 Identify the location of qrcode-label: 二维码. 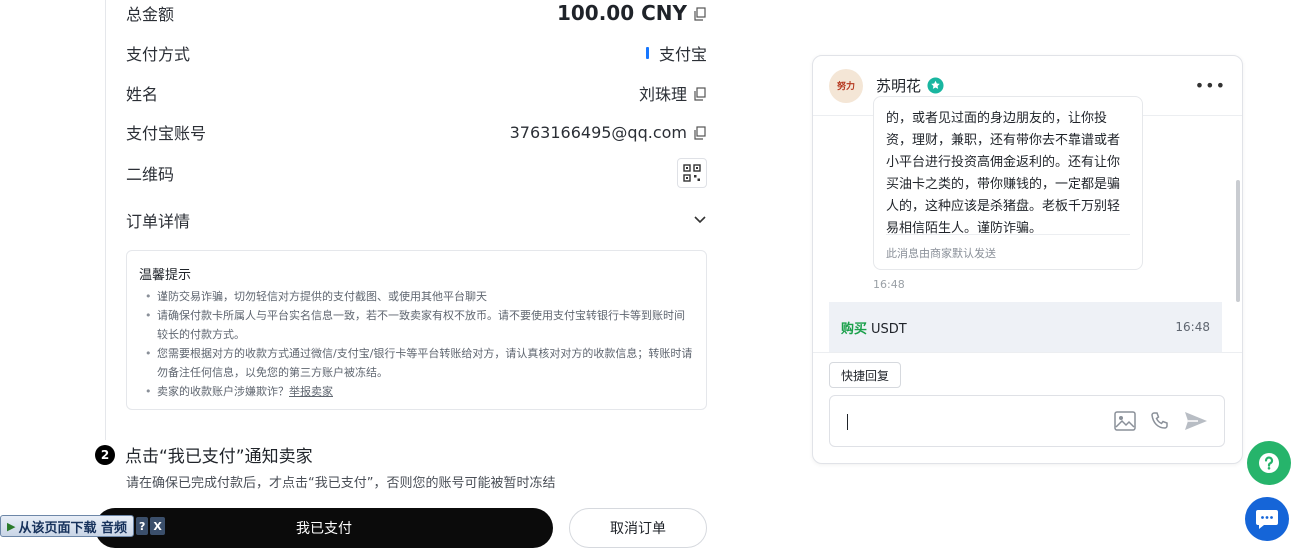
(150, 174).